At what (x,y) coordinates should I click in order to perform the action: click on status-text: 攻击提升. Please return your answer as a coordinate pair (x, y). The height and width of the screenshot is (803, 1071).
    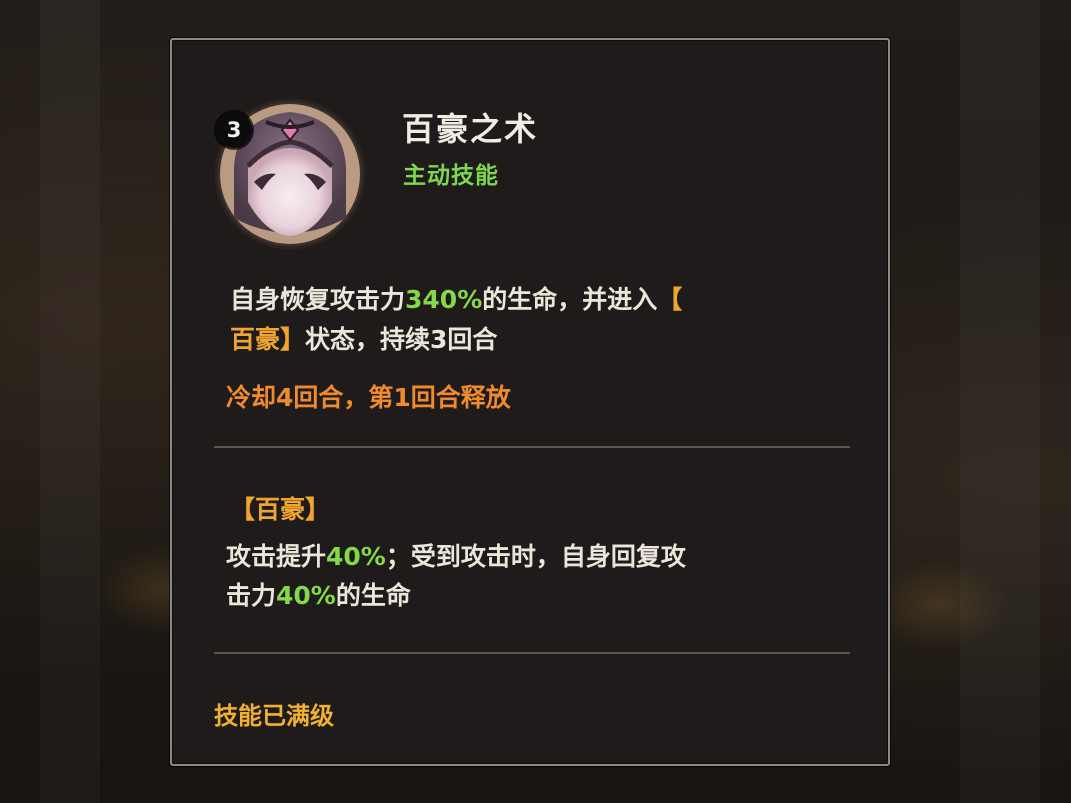
    Looking at the image, I should click on (276, 556).